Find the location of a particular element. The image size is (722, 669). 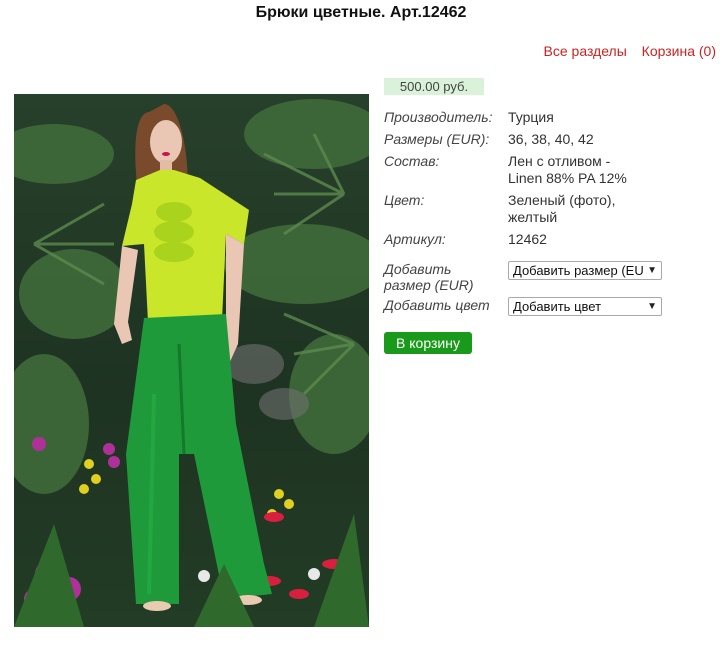

property-label: Состав: is located at coordinates (412, 161).